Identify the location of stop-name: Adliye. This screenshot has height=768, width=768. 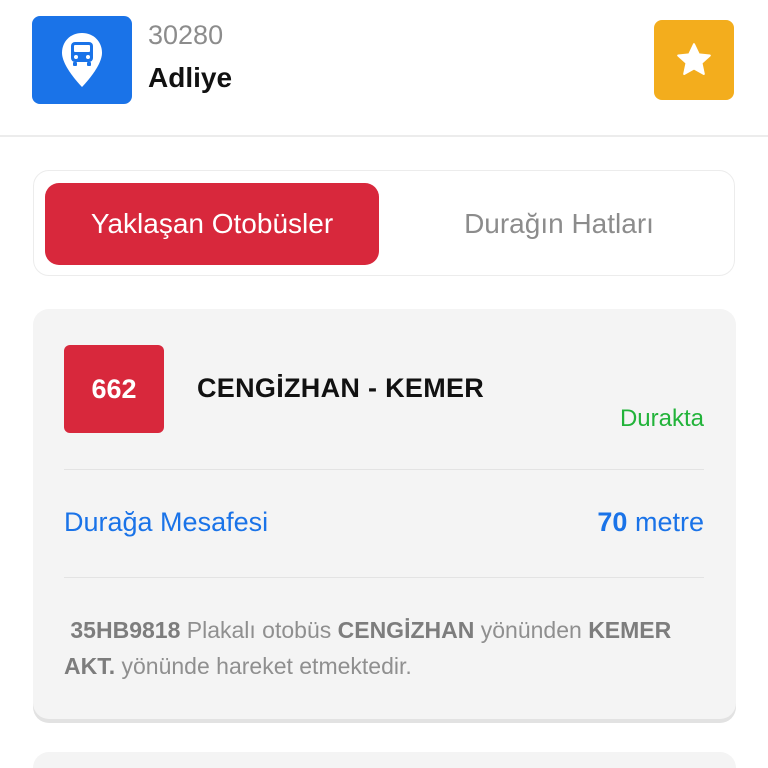
(190, 77).